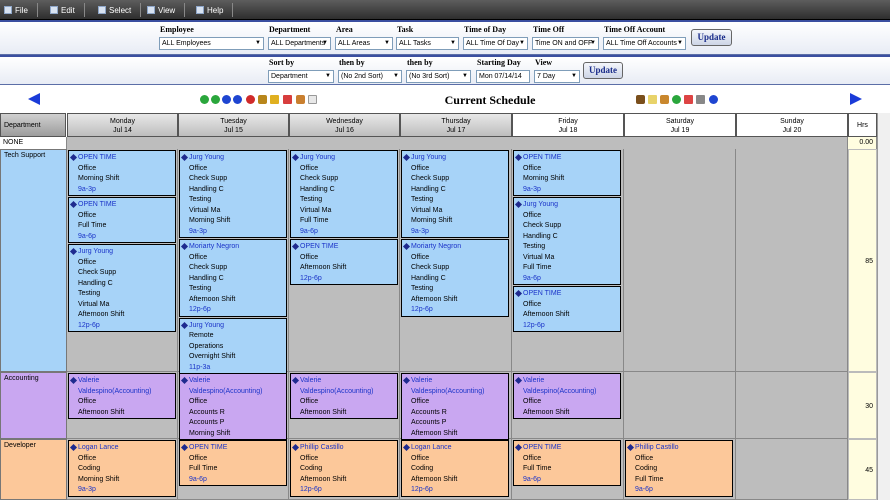 The width and height of the screenshot is (890, 501). What do you see at coordinates (438, 76) in the screenshot?
I see `then-by-select-2: (No 3rd Sort) ▼` at bounding box center [438, 76].